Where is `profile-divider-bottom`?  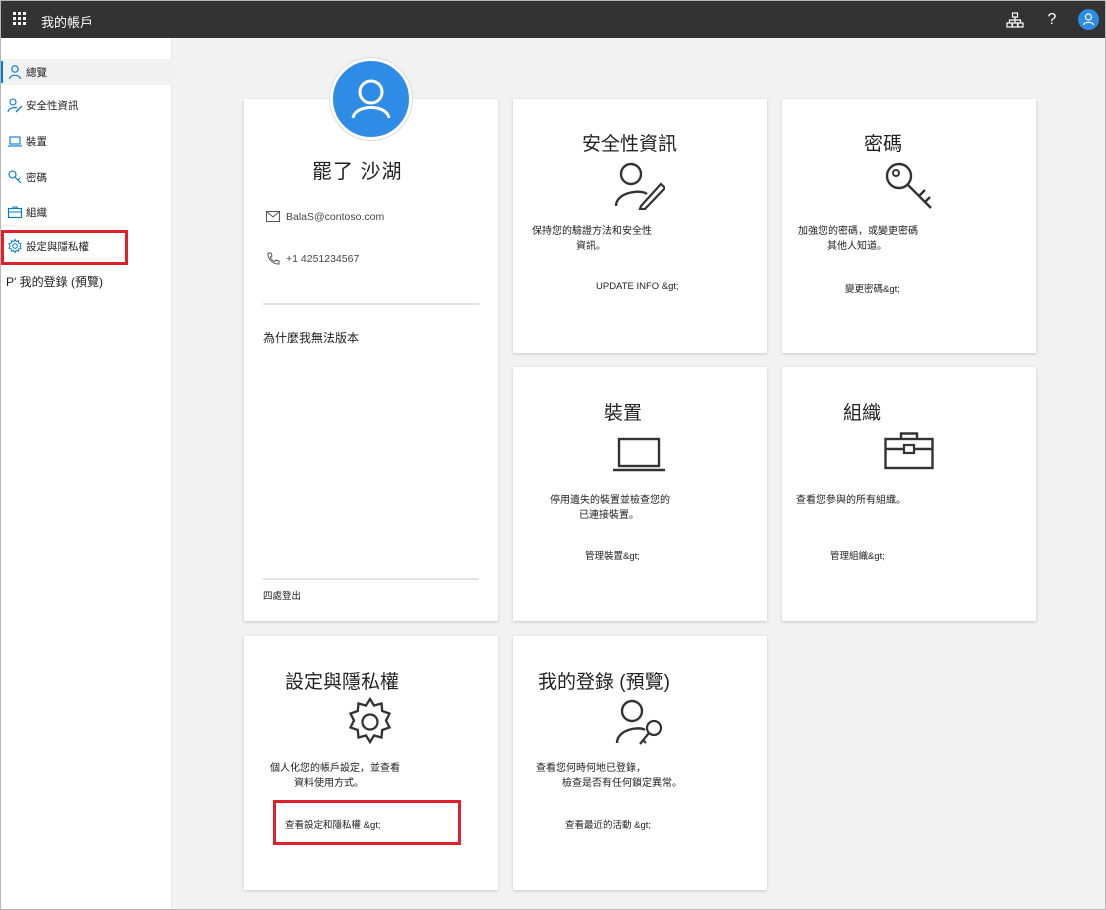
profile-divider-bottom is located at coordinates (371, 579).